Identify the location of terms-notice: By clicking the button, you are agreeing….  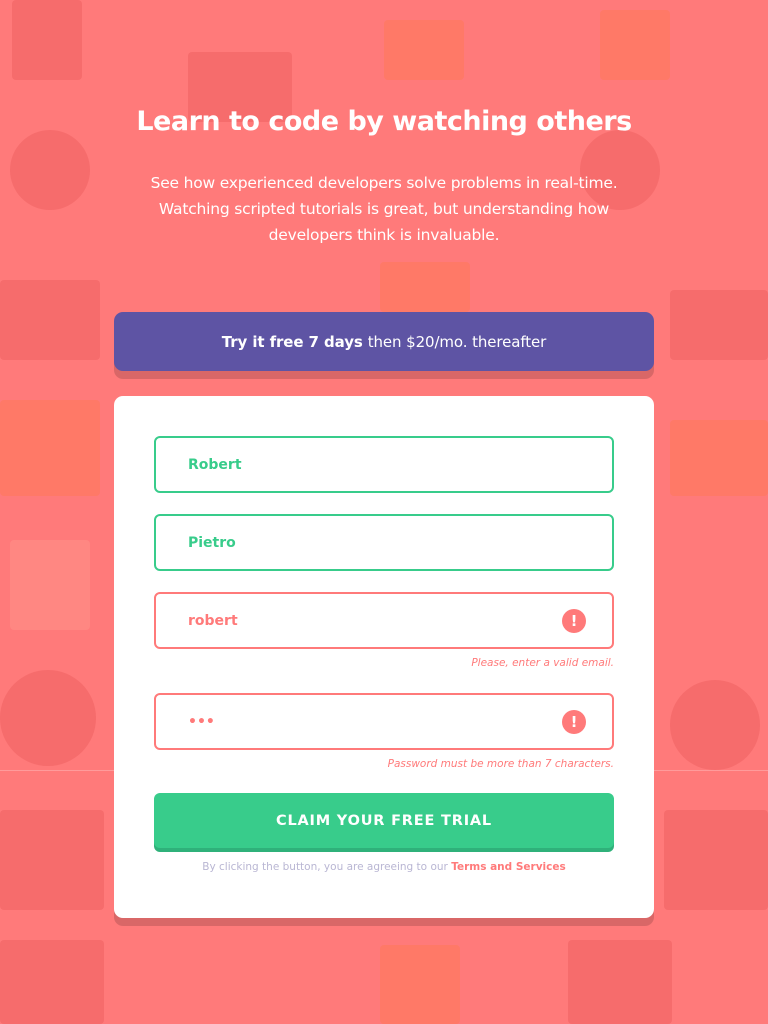
(384, 867).